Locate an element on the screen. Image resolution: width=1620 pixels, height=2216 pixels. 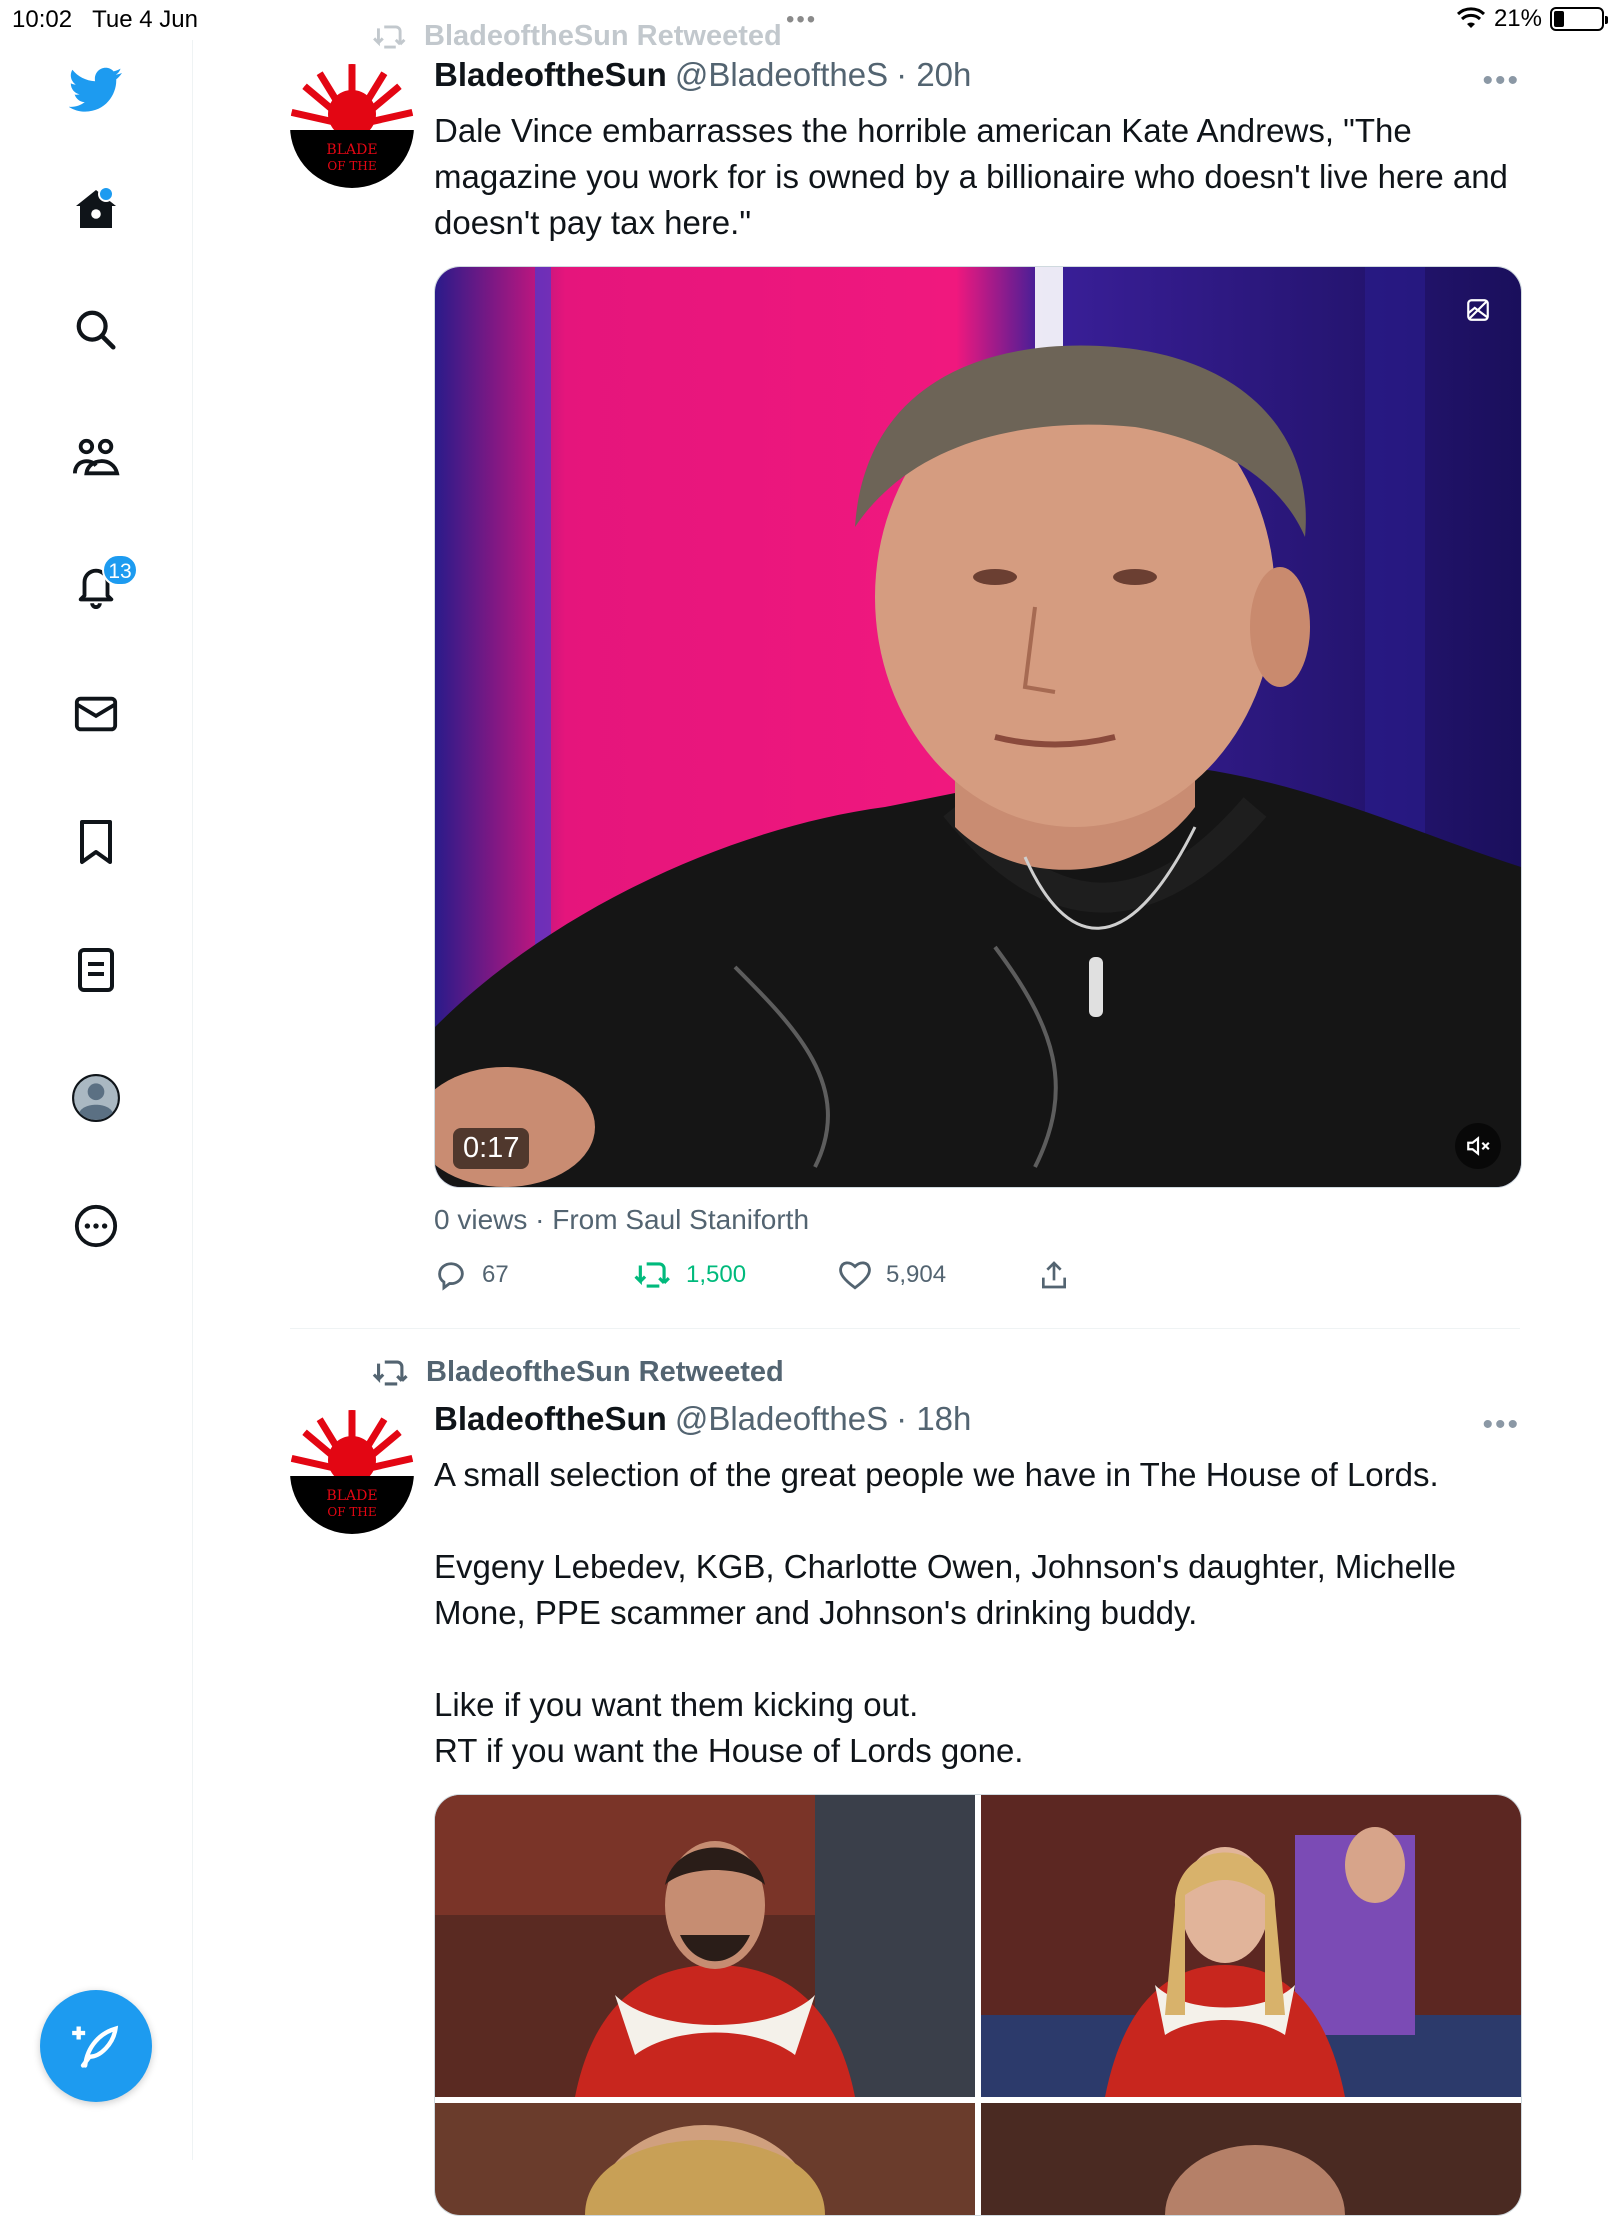
share-button is located at coordinates (1054, 1275).